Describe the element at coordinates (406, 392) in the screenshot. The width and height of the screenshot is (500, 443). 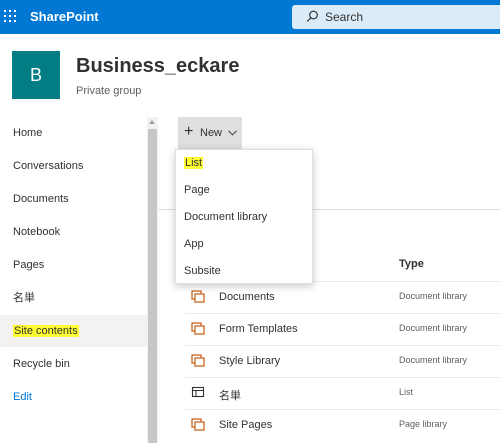
I see `row-type: List` at that location.